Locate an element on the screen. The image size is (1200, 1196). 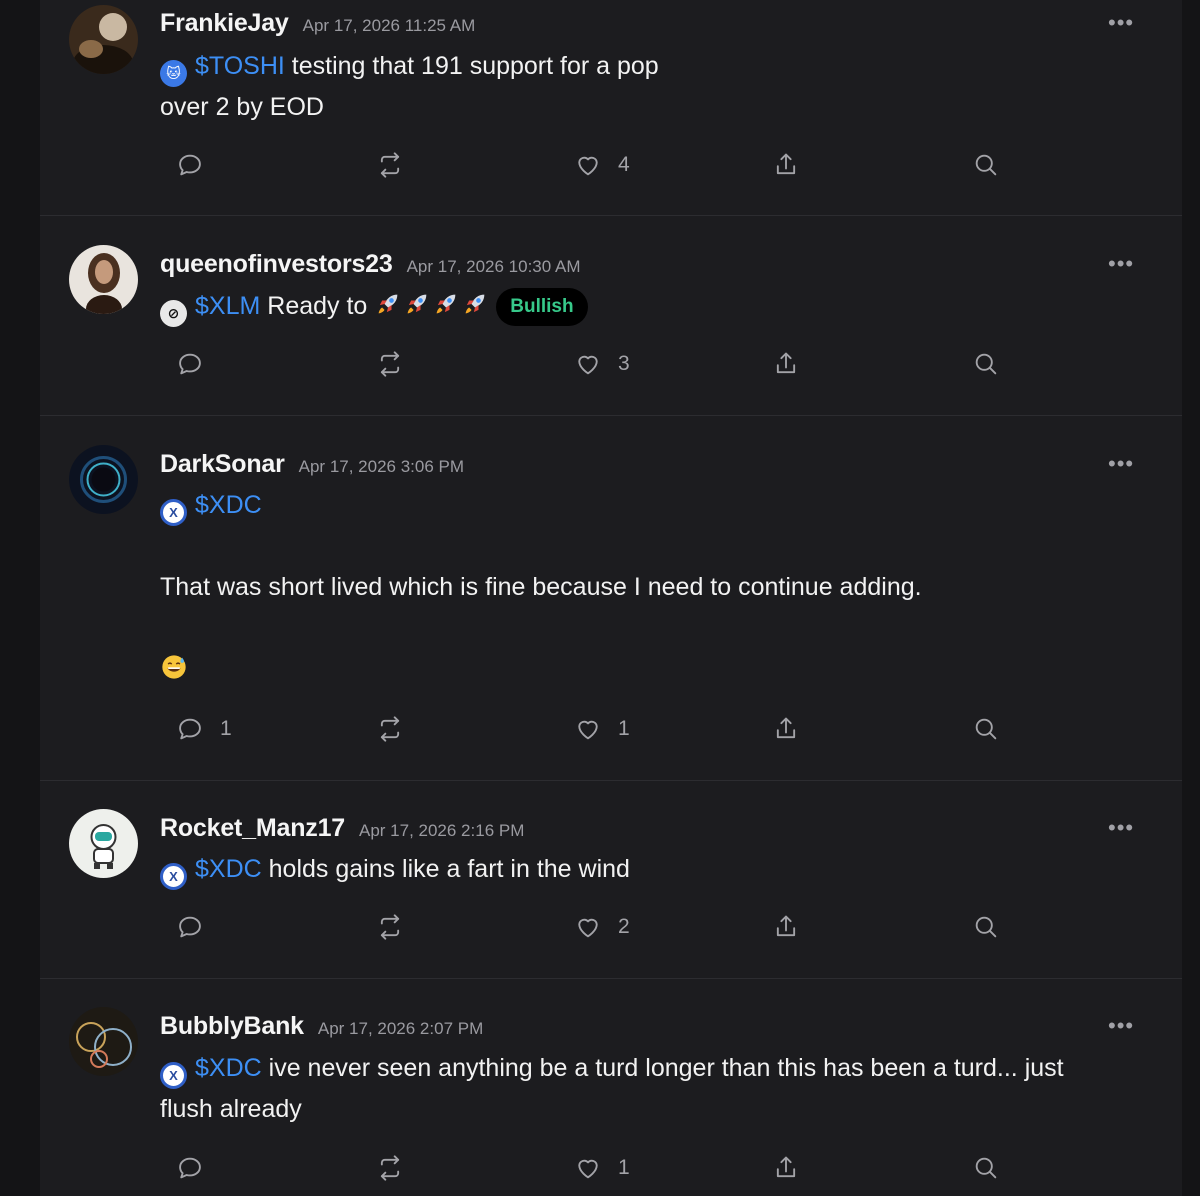
ticker-link: $TOSHI is located at coordinates (240, 66).